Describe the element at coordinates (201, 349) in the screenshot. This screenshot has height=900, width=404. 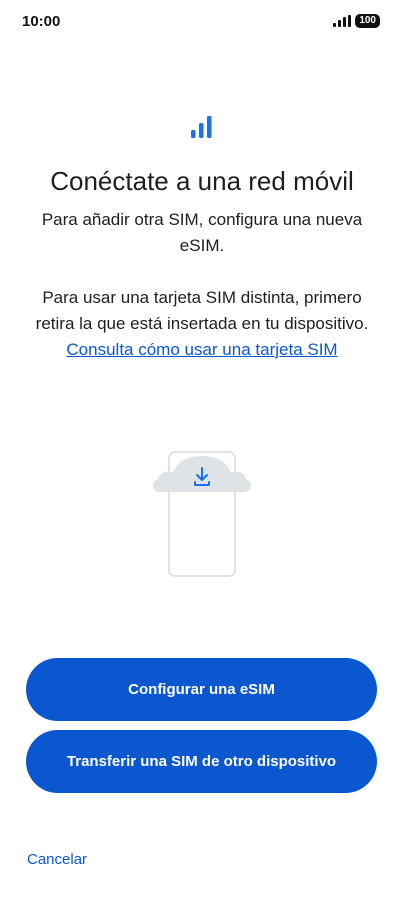
I see `sim-help-link: Consulta cómo usar una tarjeta SIM` at that location.